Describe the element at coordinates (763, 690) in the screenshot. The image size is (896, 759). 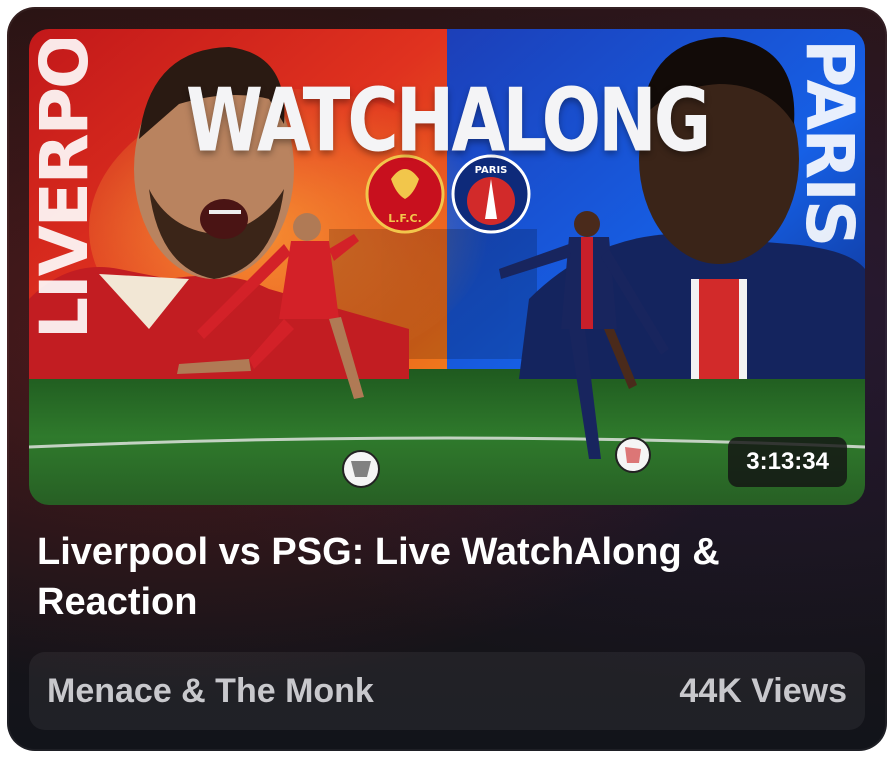
I see `view-count: 44K Views` at that location.